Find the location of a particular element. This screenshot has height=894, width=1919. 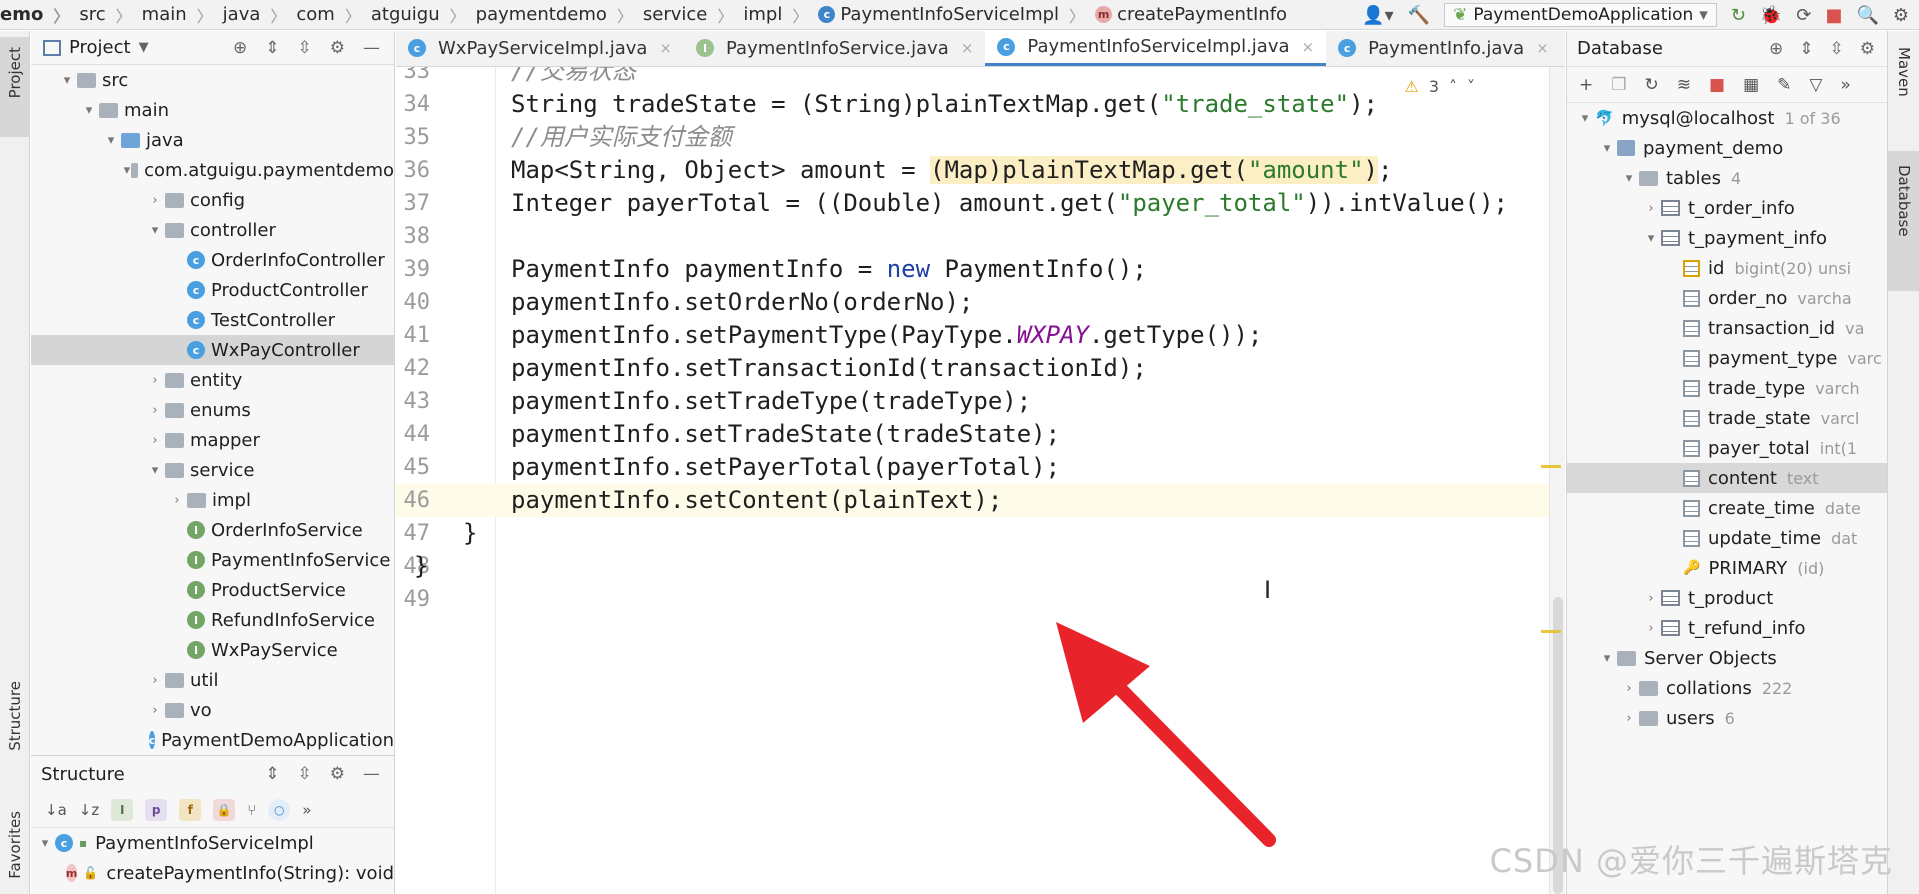

database-column-item: create_time date is located at coordinates (1727, 508).